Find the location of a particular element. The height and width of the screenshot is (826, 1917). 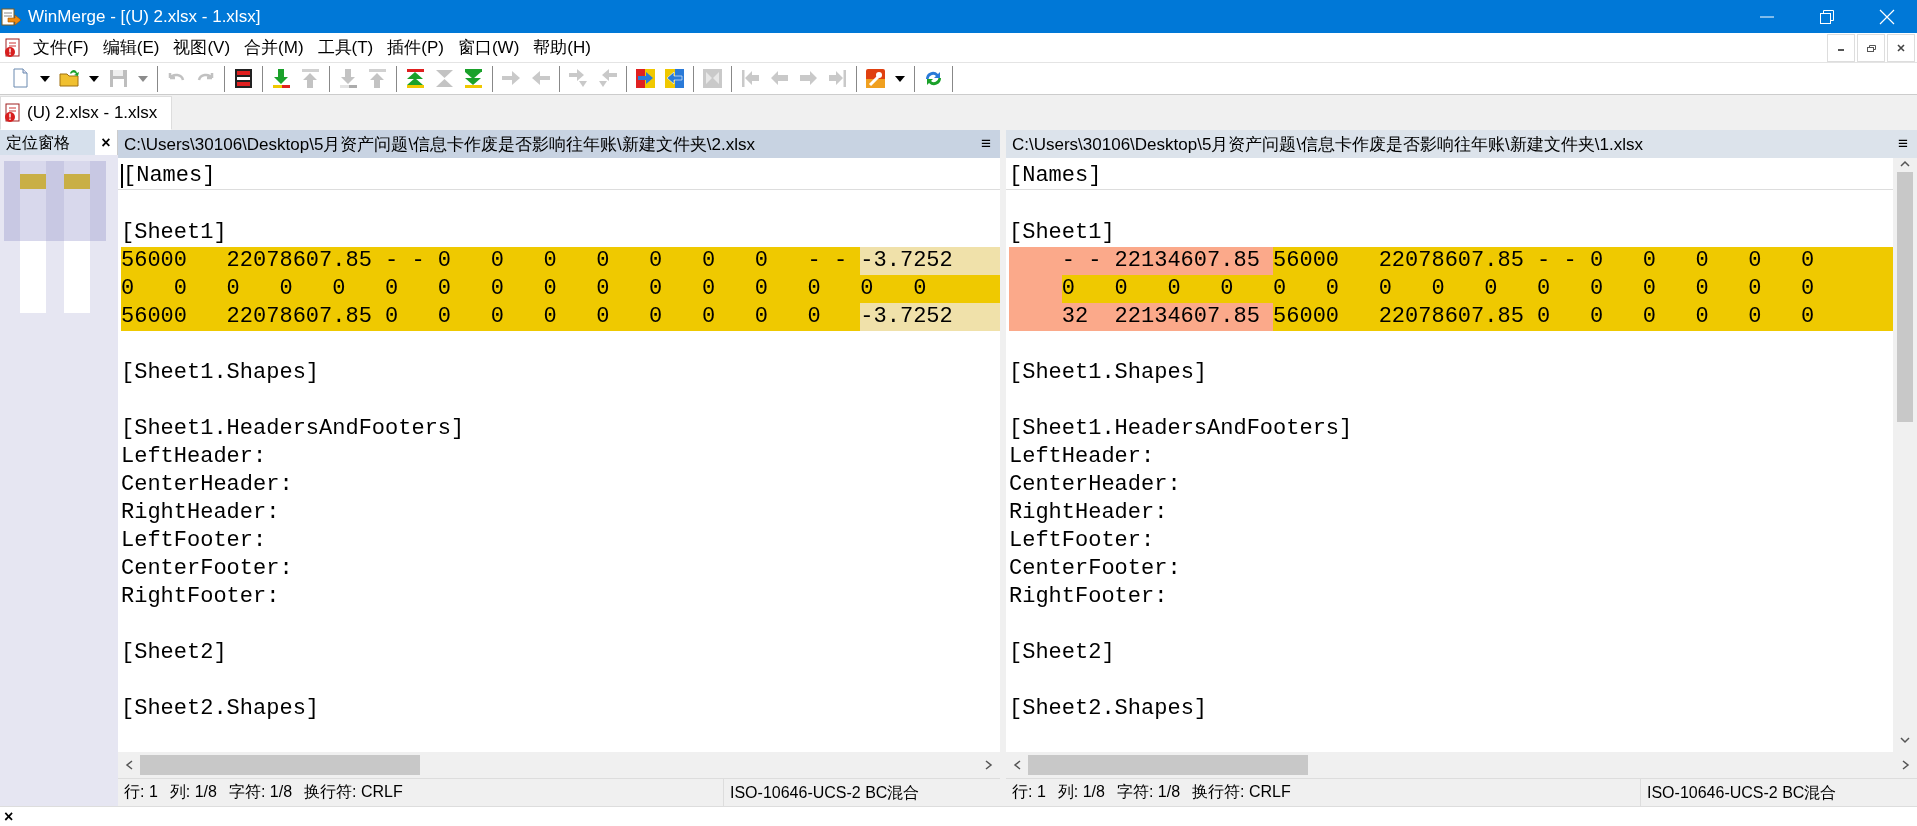

diff-text: - - 22134607.85 is located at coordinates (1167, 261).